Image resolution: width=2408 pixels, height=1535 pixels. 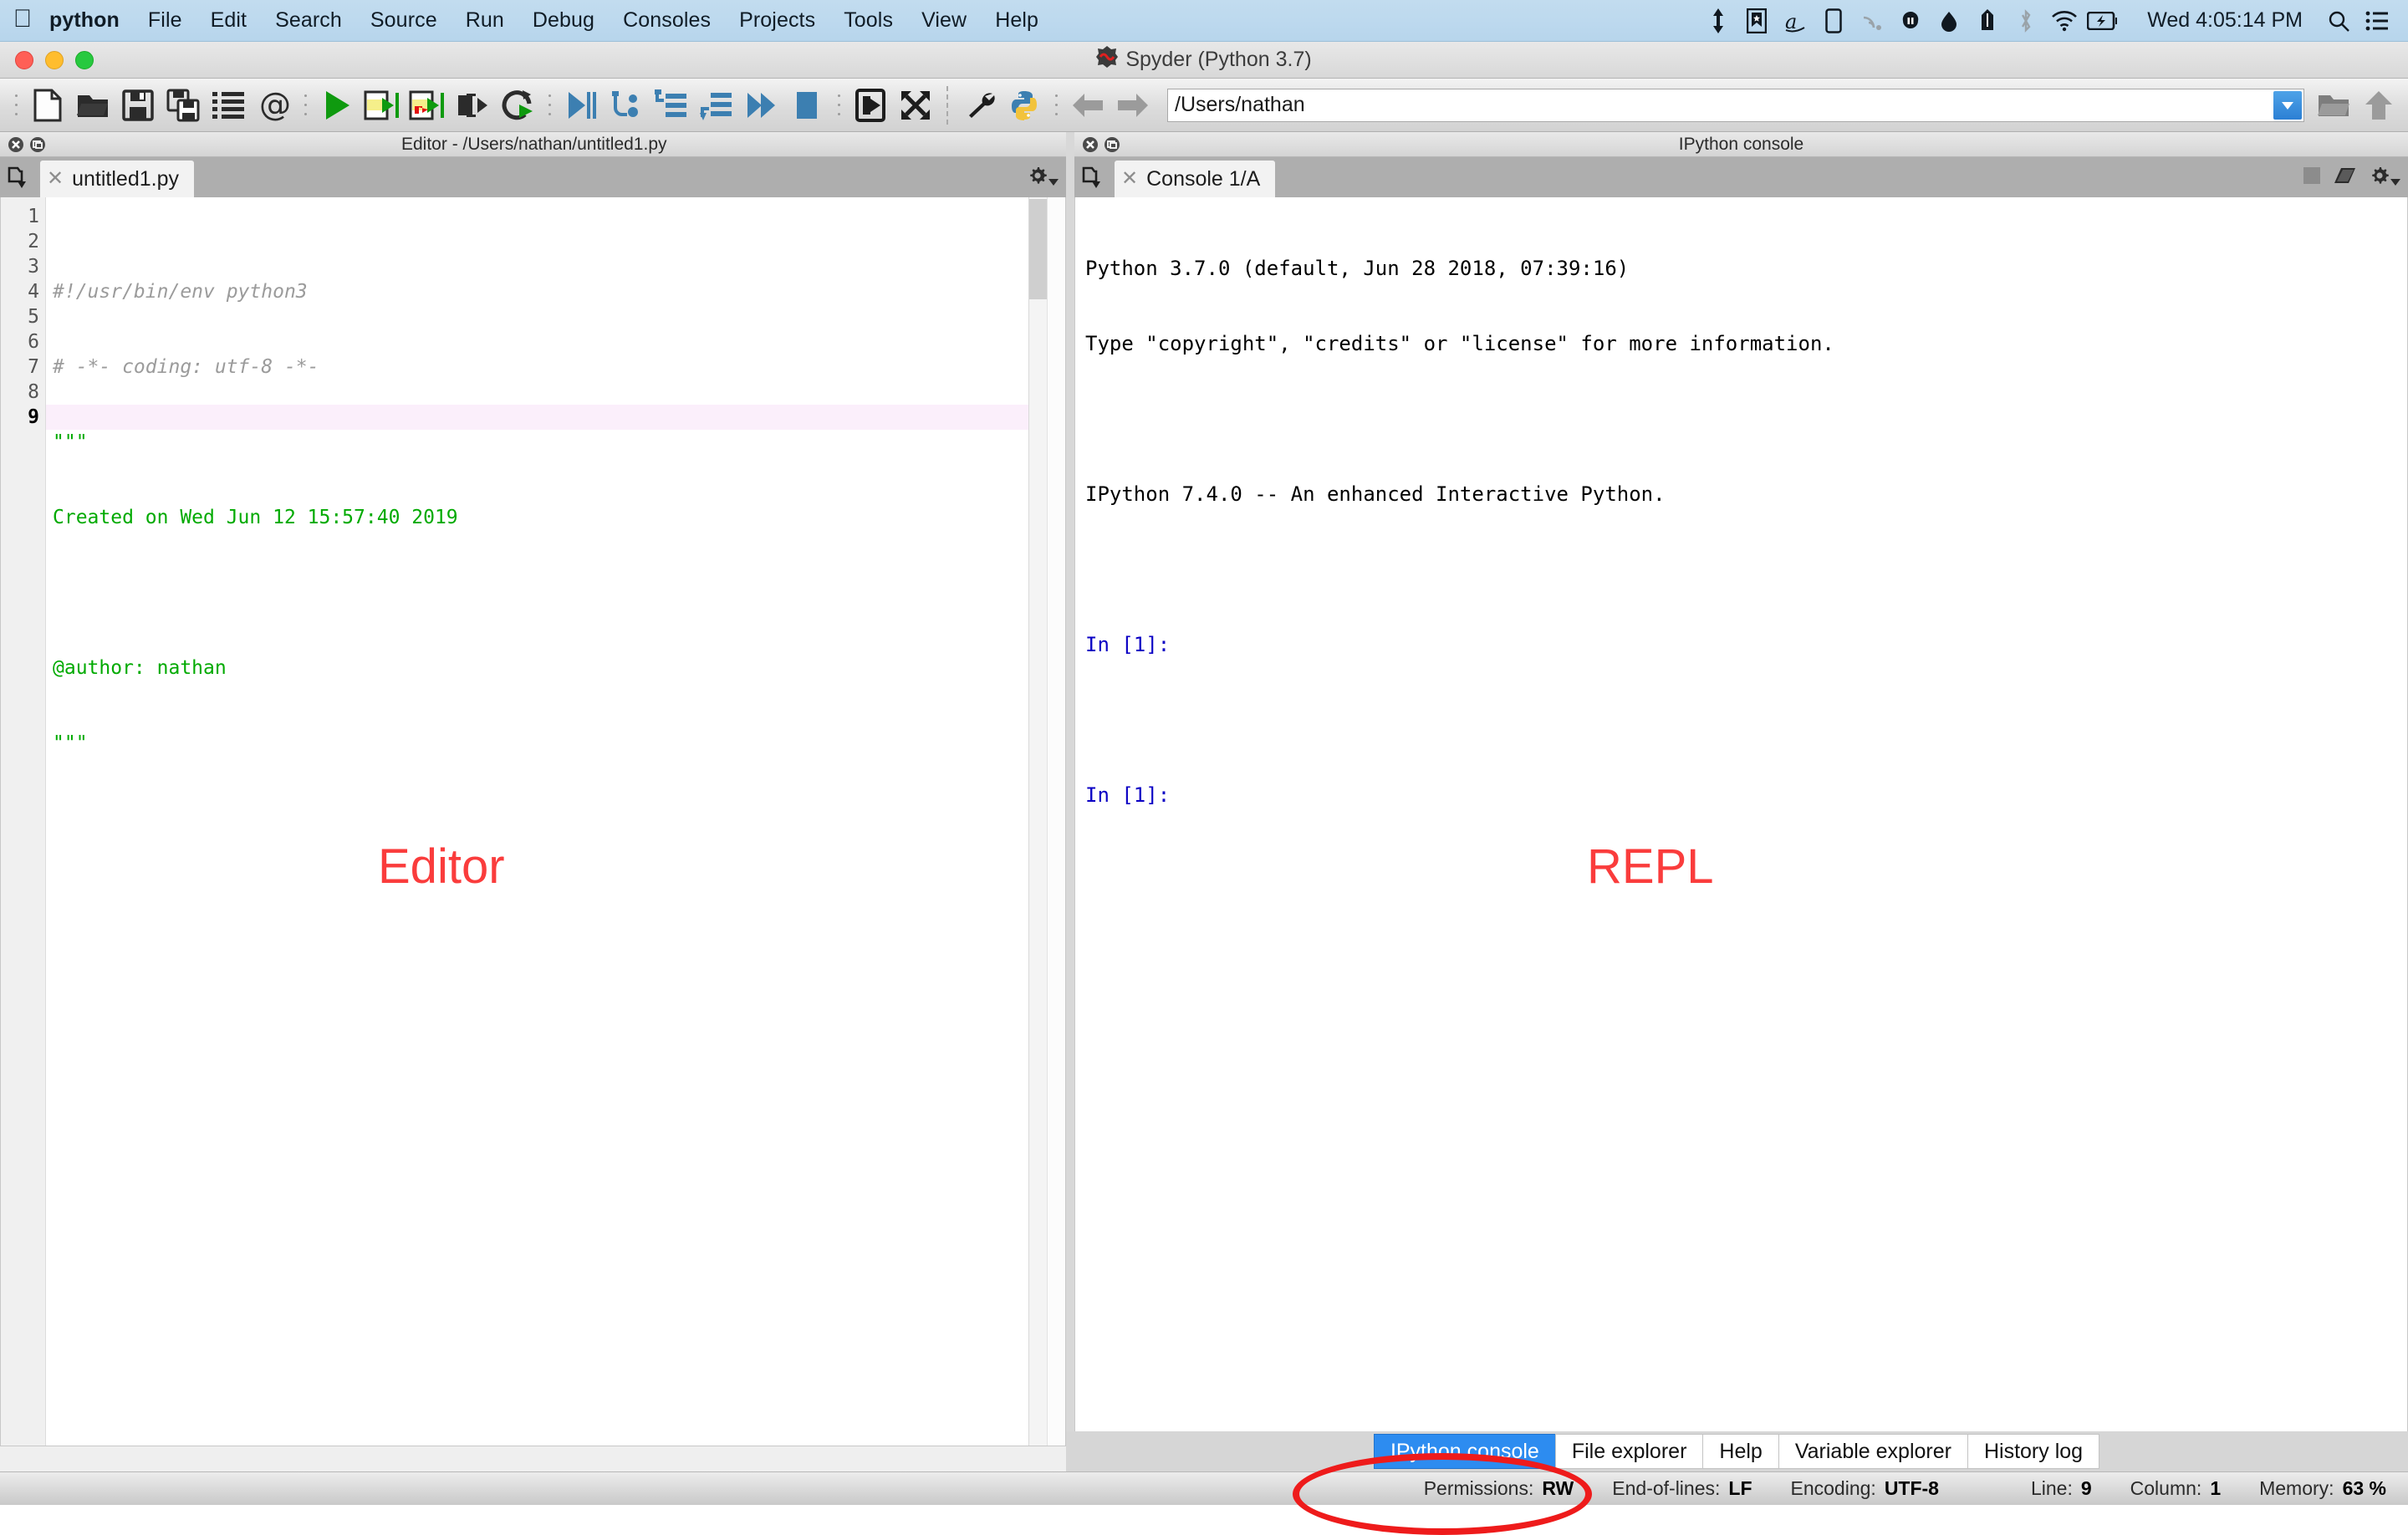 I want to click on editor-overlay-label: Editor, so click(x=441, y=866).